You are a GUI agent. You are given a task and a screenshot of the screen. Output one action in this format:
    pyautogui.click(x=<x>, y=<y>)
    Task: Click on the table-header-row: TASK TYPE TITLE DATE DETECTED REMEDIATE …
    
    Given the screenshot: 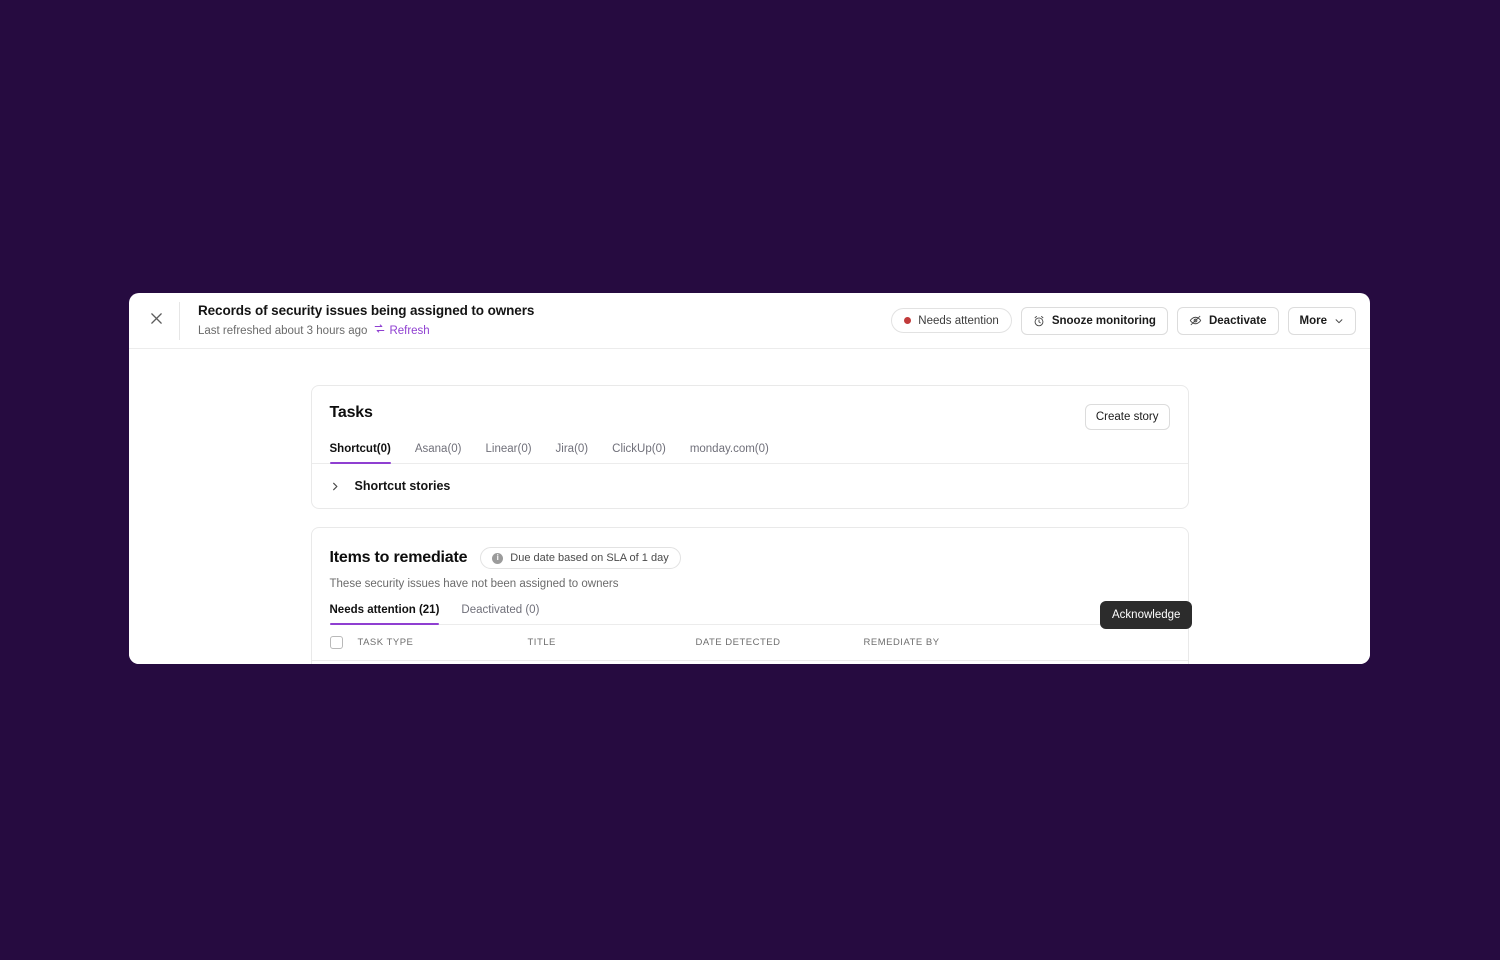 What is the action you would take?
    pyautogui.click(x=749, y=643)
    